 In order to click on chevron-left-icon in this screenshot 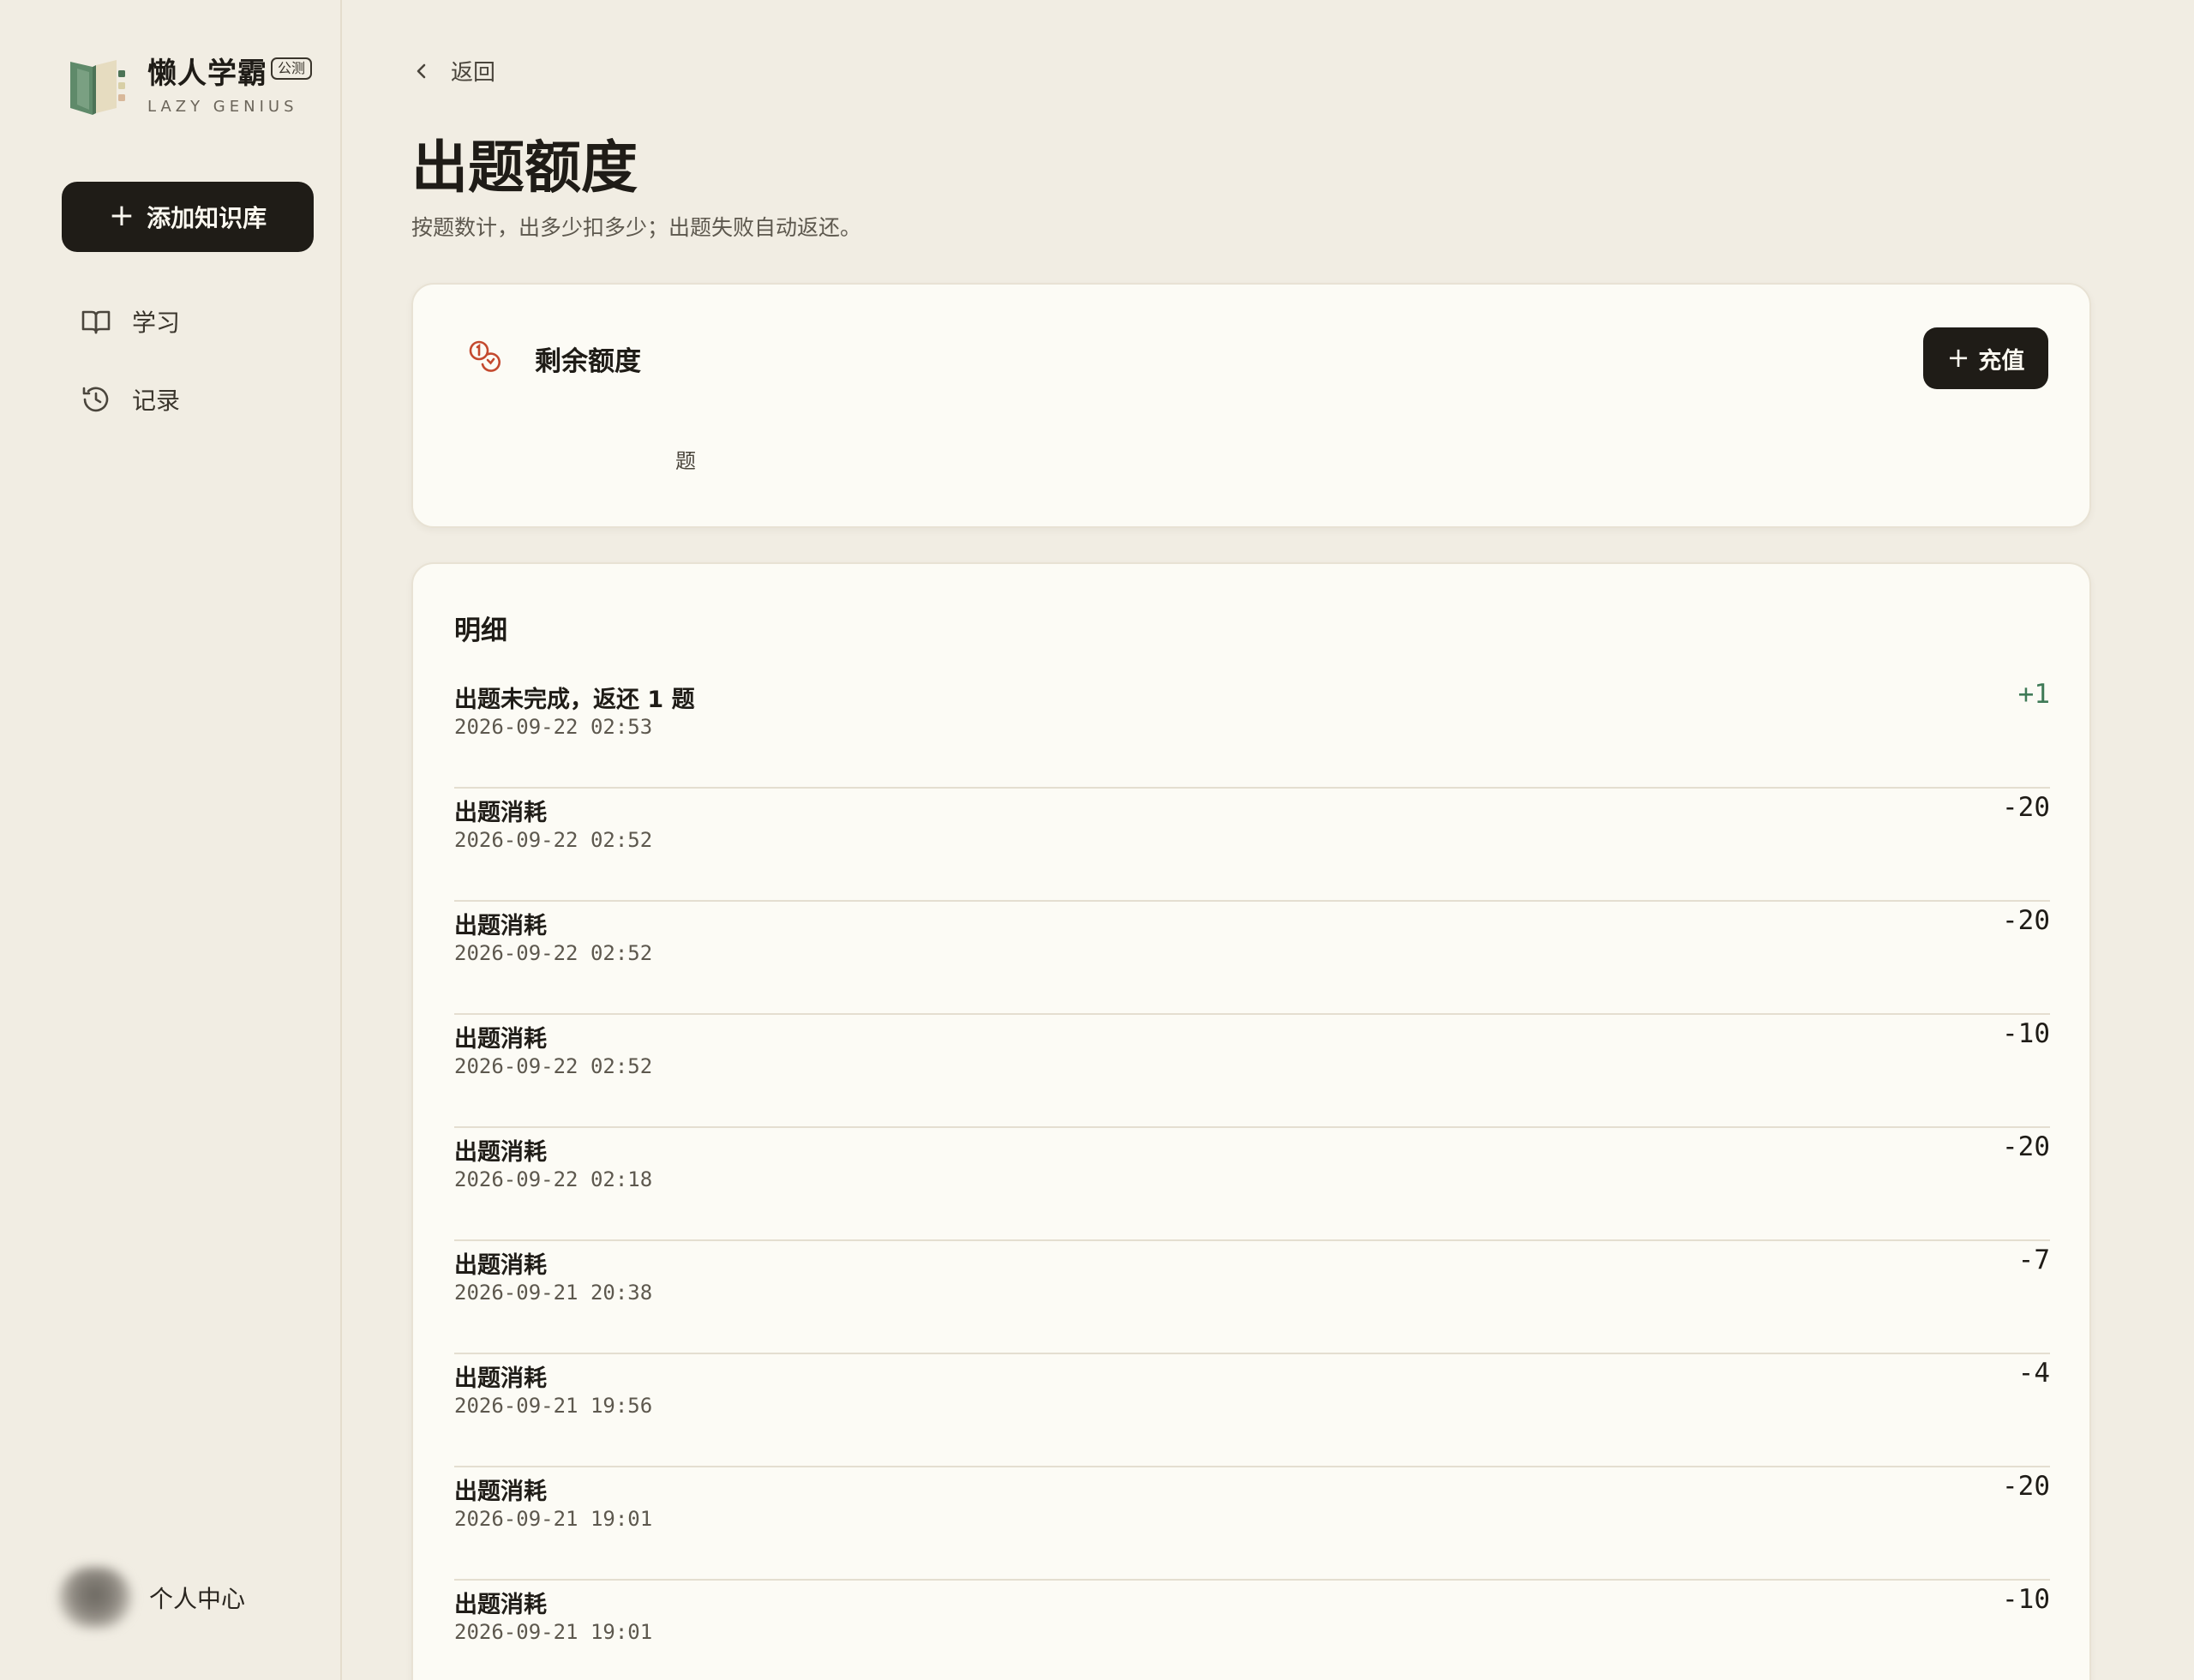, I will do `click(421, 70)`.